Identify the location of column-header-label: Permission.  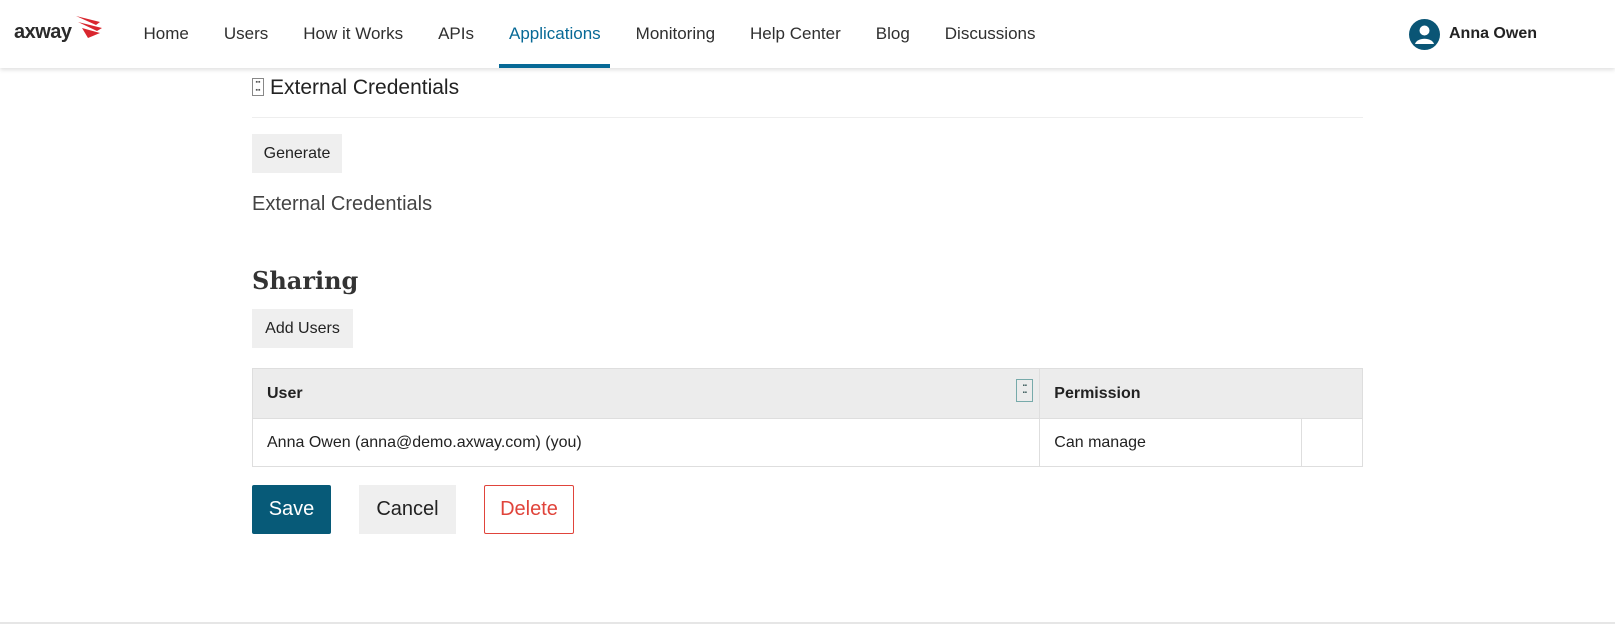
(1097, 393).